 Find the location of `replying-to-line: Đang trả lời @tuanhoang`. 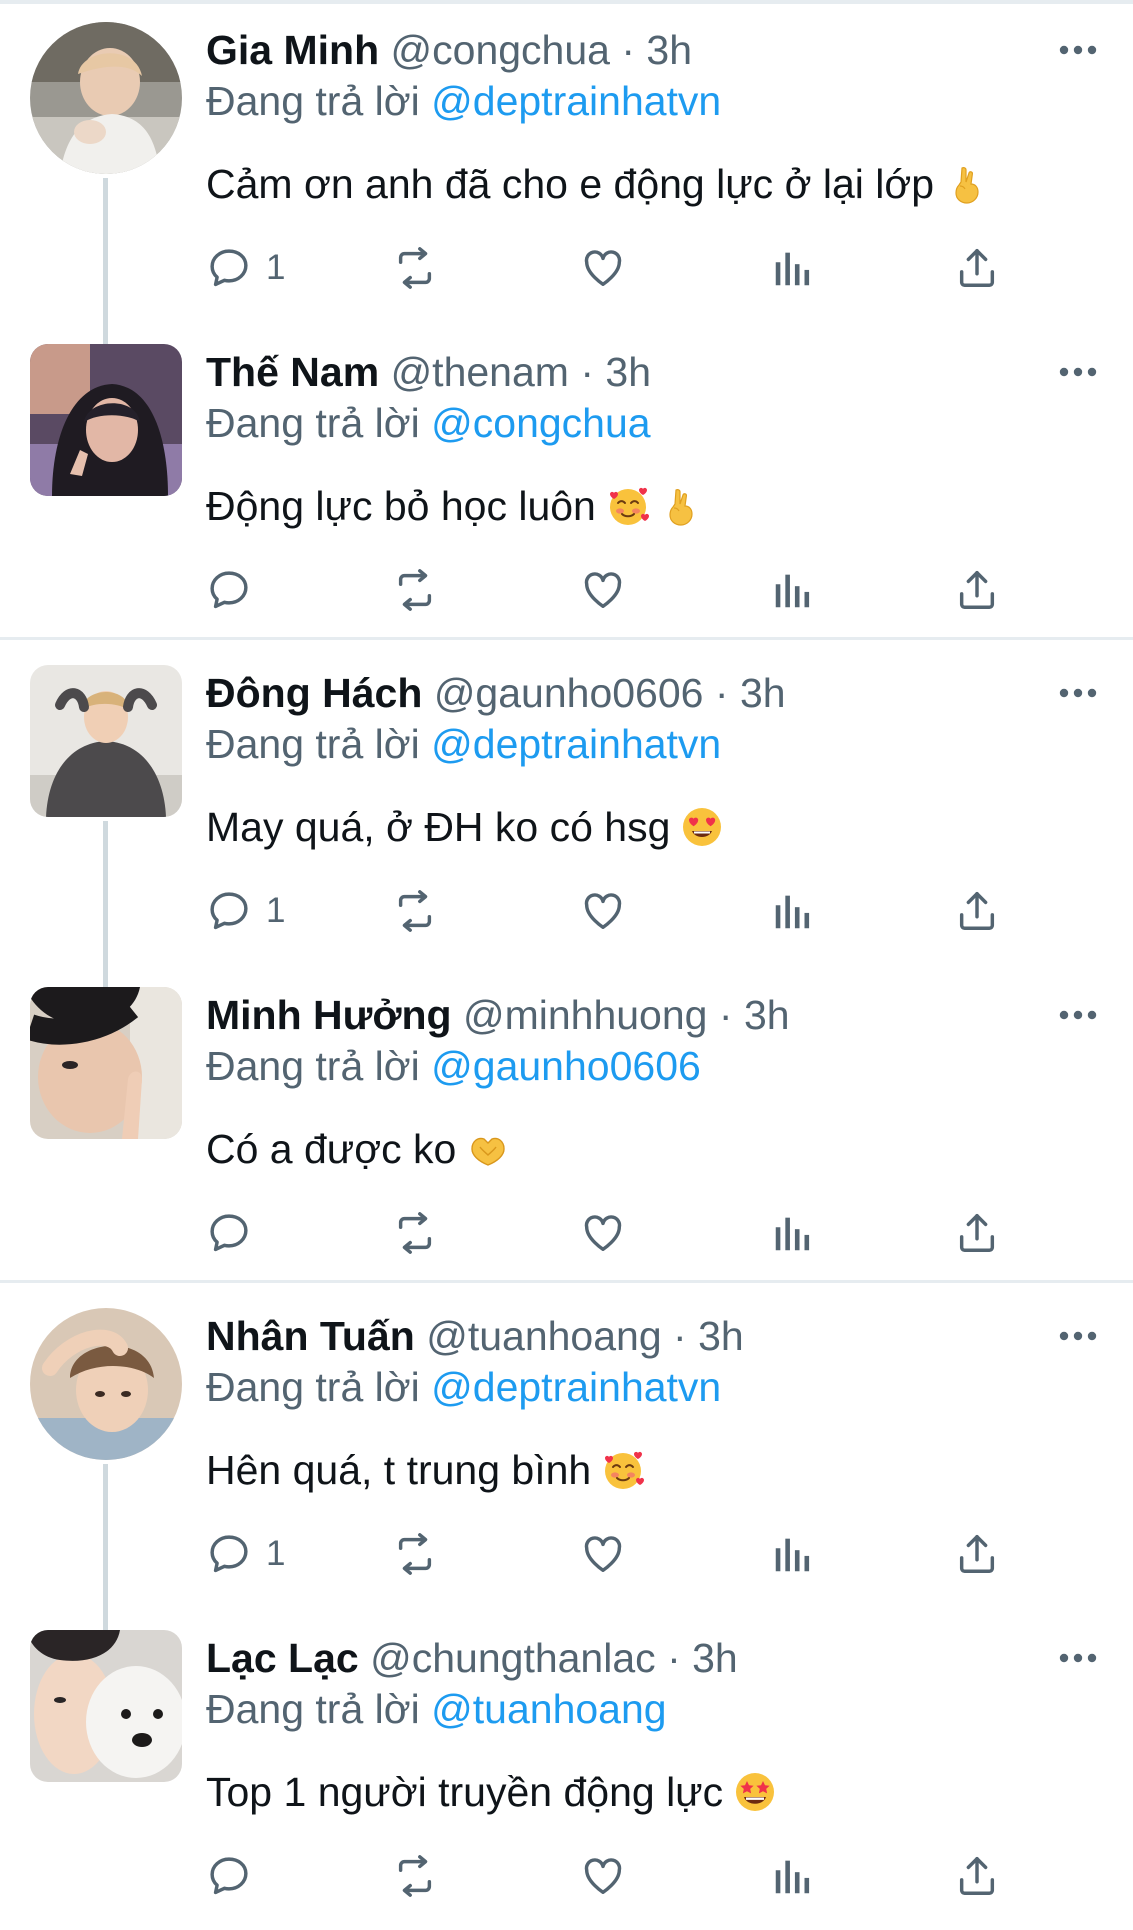

replying-to-line: Đang trả lời @tuanhoang is located at coordinates (436, 1709).